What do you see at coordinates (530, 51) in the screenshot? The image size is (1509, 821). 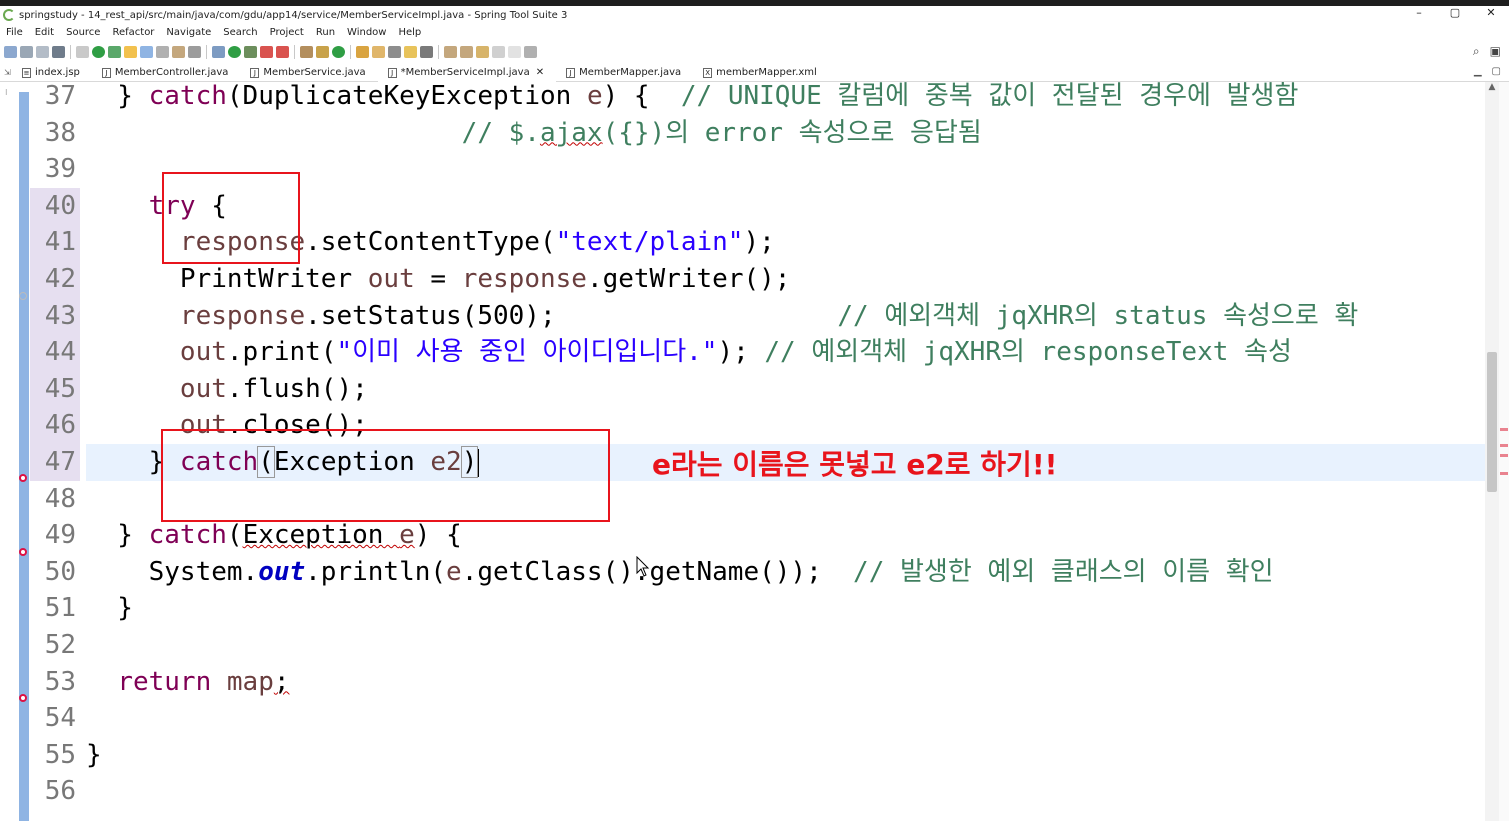 I see `open-perspective-icon` at bounding box center [530, 51].